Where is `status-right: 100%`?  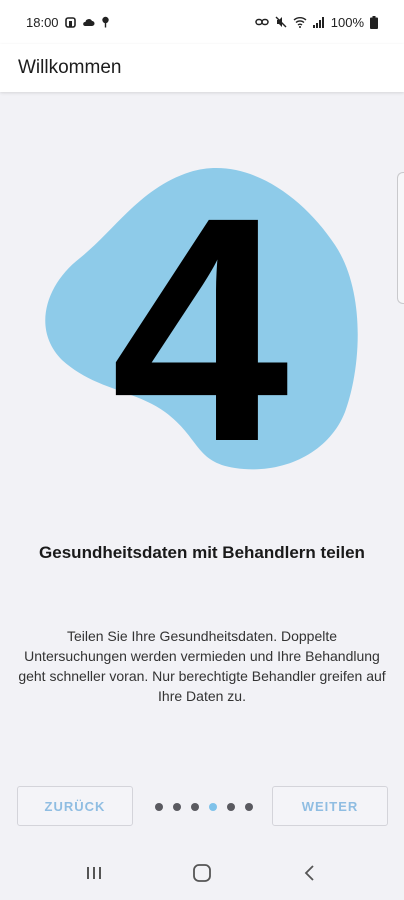
status-right: 100% is located at coordinates (316, 22).